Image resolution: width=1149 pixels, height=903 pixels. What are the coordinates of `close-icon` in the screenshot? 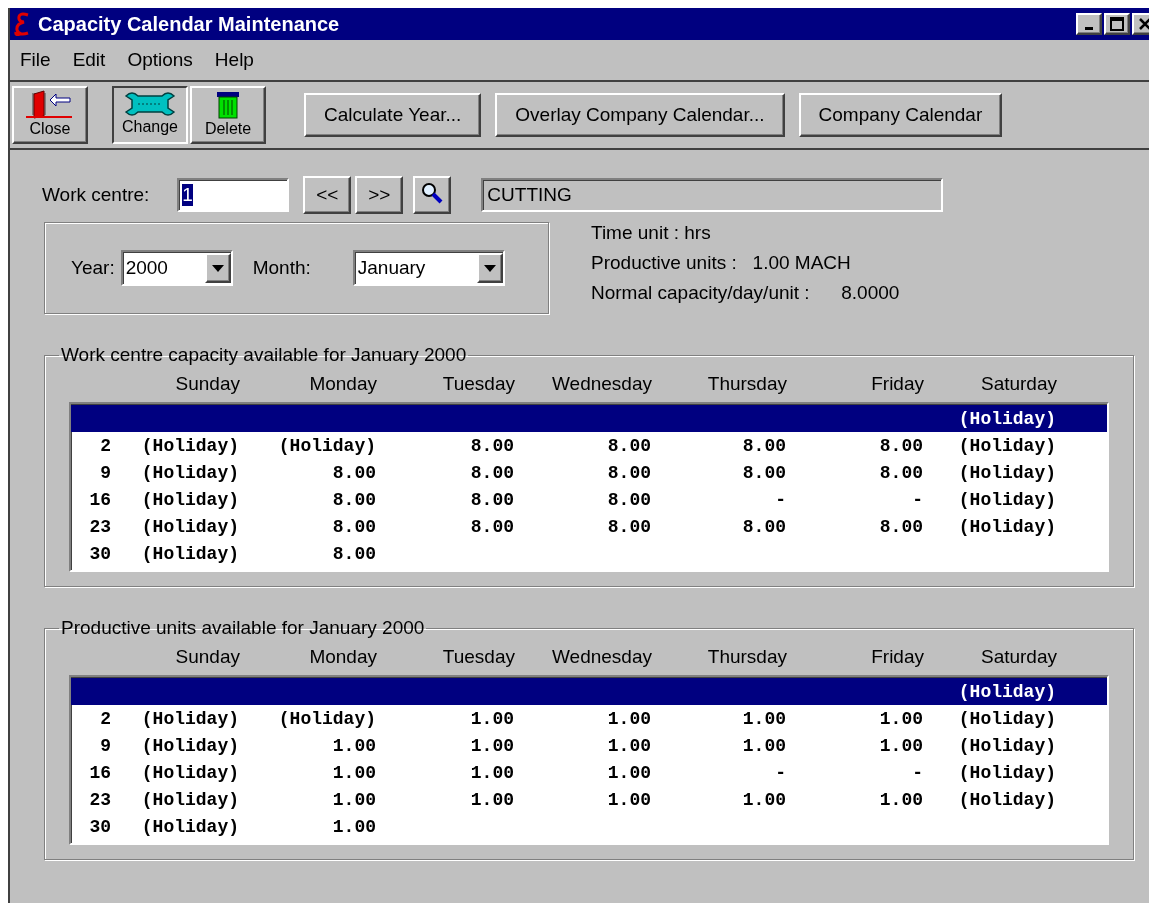 It's located at (1143, 24).